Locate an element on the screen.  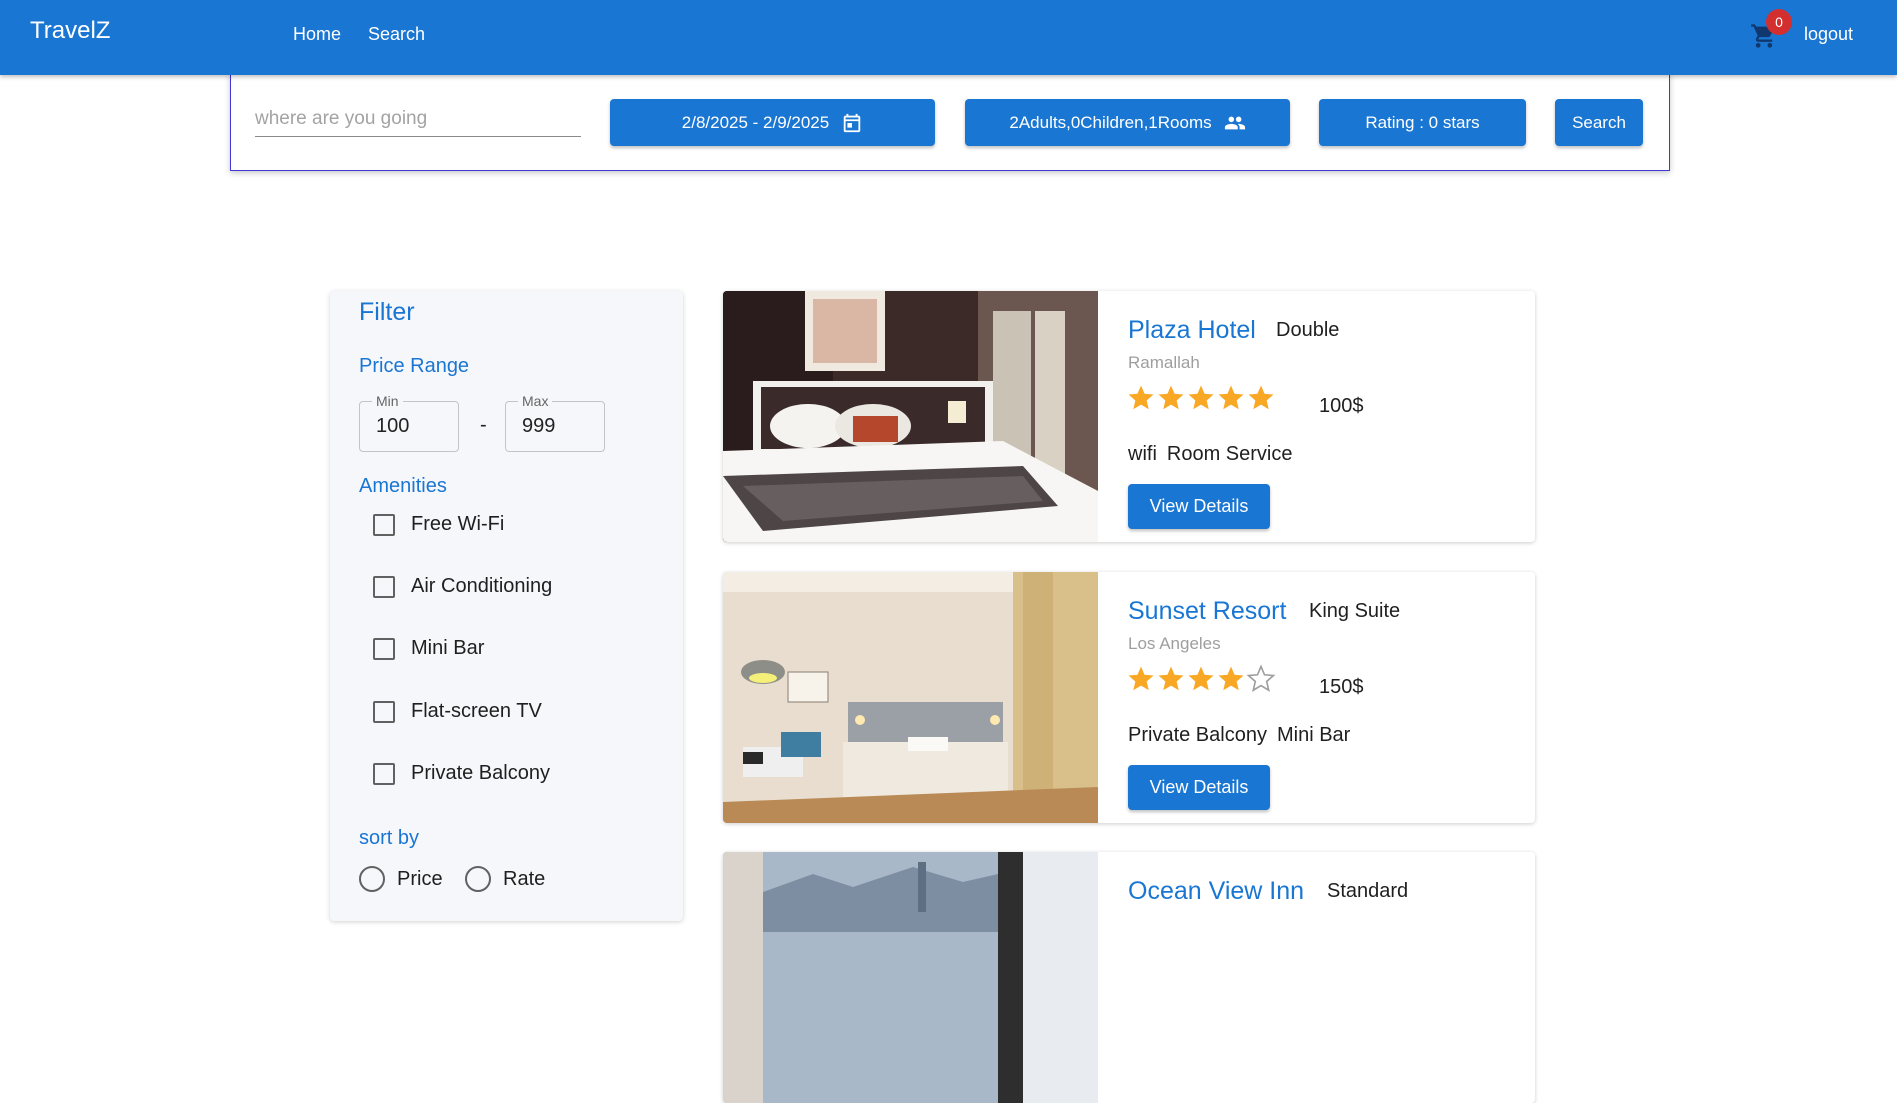
hotel-amenity: Room Service is located at coordinates (1229, 454).